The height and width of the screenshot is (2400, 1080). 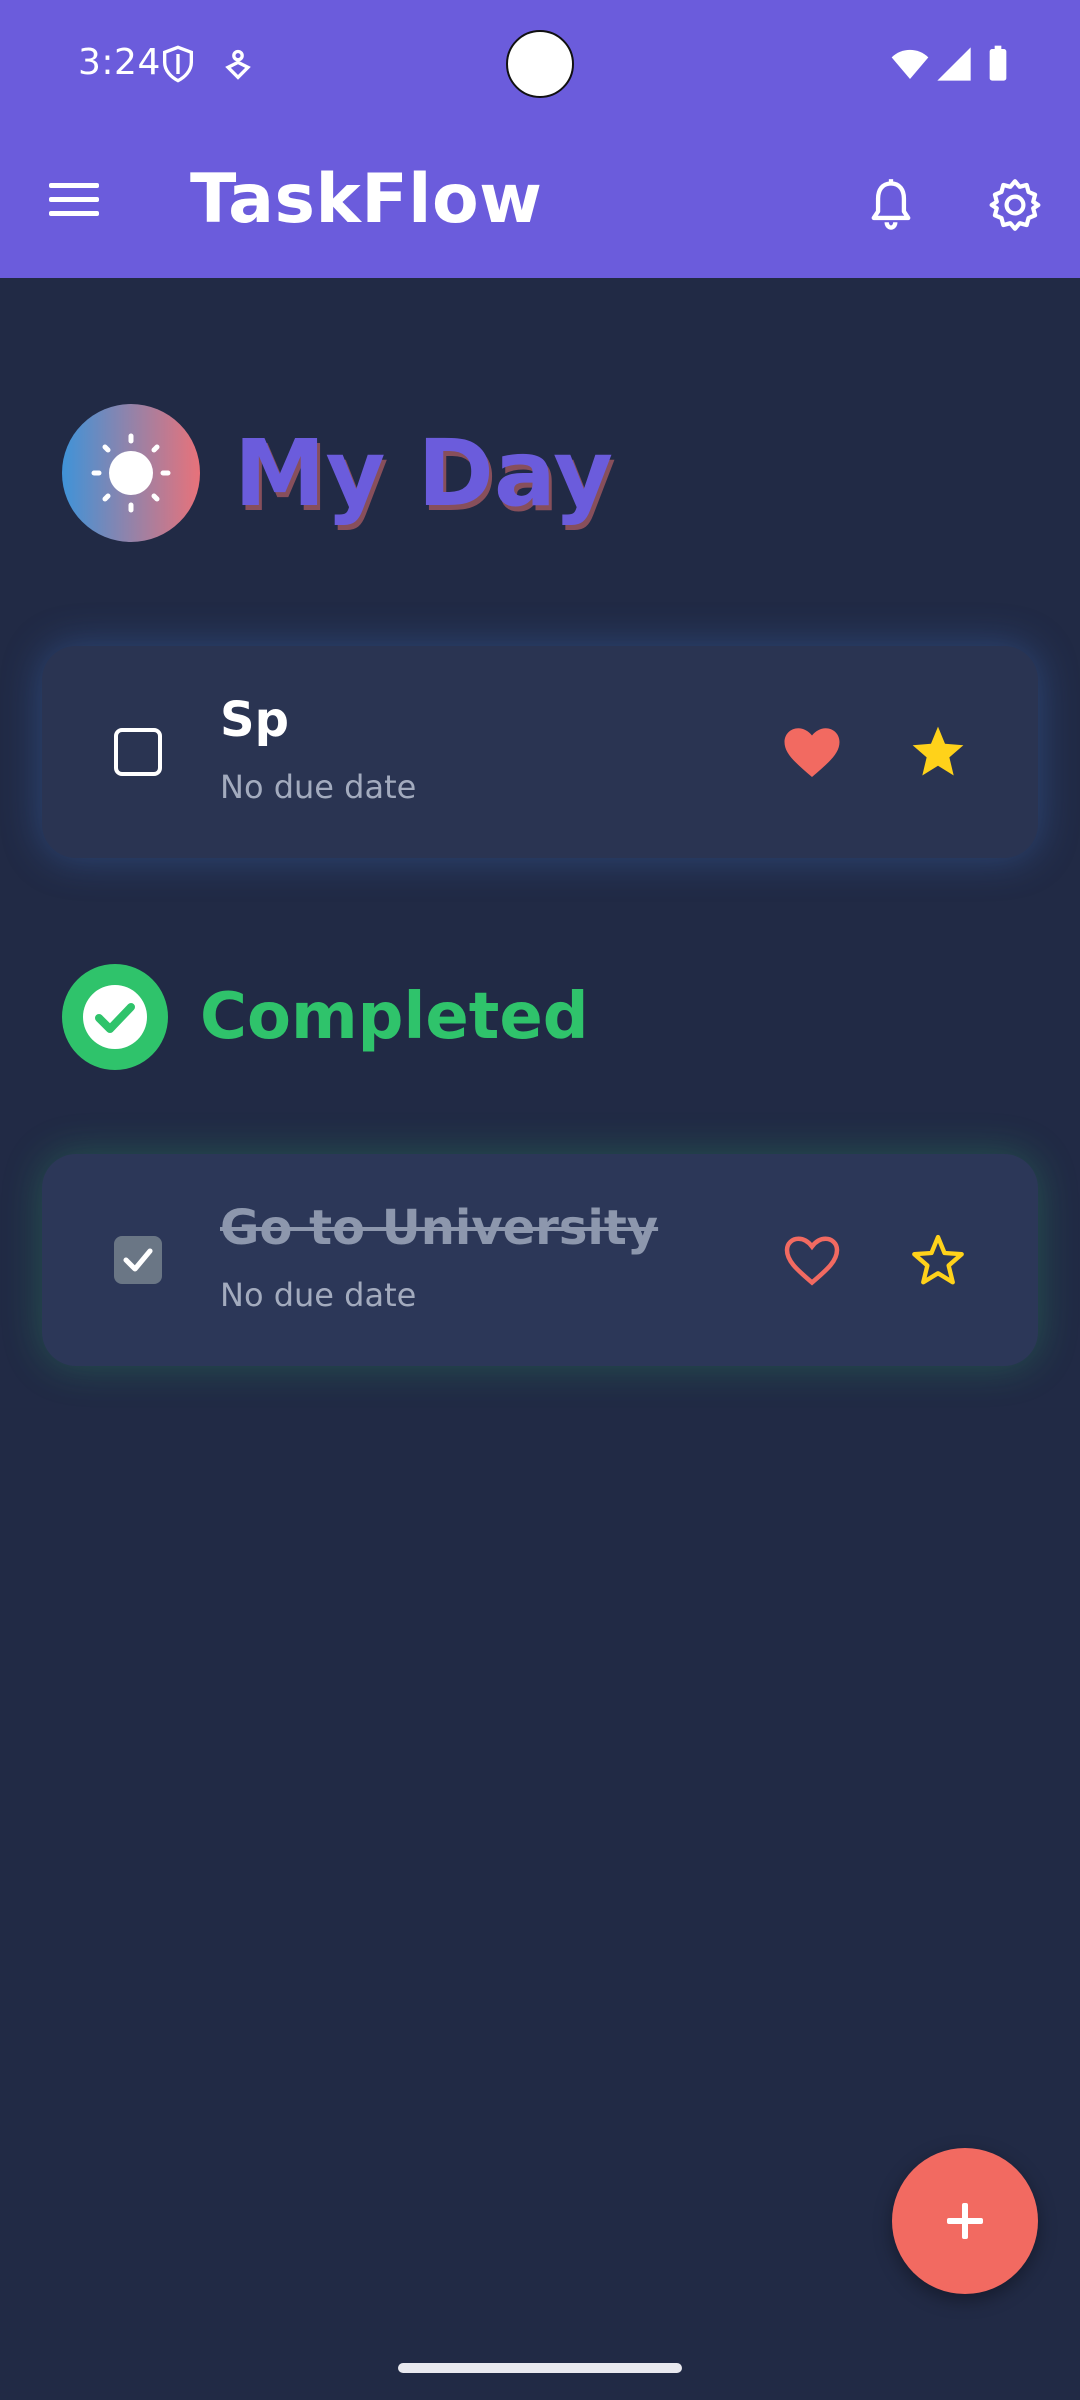 I want to click on task-checkbox-checked, so click(x=138, y=1260).